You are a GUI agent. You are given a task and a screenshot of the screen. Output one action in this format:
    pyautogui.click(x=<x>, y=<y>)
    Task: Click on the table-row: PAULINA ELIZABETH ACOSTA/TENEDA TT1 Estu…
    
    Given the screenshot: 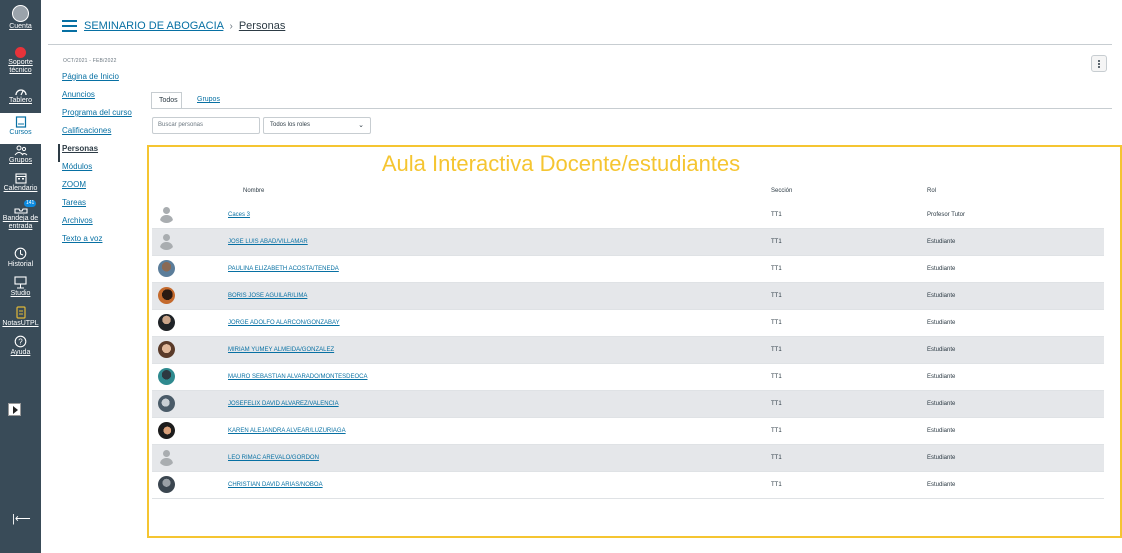 What is the action you would take?
    pyautogui.click(x=628, y=269)
    